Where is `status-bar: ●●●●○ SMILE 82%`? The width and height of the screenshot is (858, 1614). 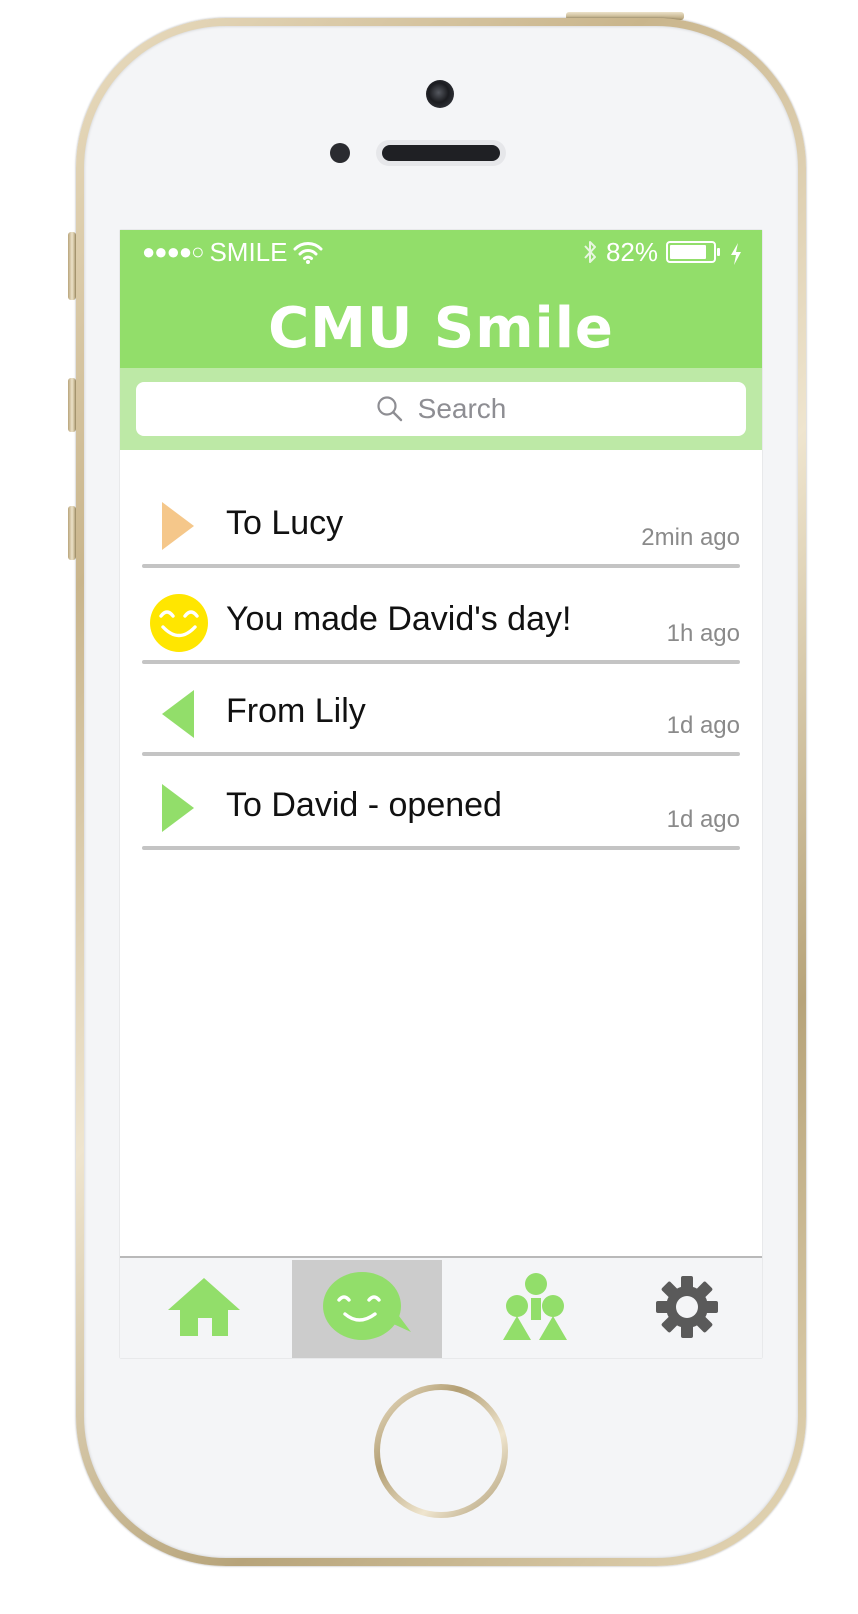
status-bar: ●●●●○ SMILE 82% is located at coordinates (441, 252).